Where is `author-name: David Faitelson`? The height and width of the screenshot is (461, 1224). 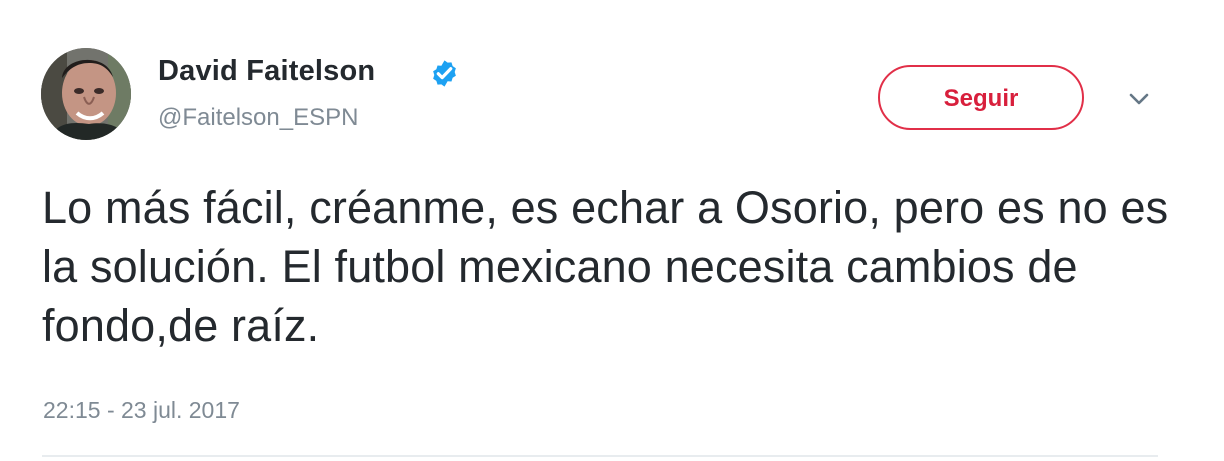 author-name: David Faitelson is located at coordinates (266, 71).